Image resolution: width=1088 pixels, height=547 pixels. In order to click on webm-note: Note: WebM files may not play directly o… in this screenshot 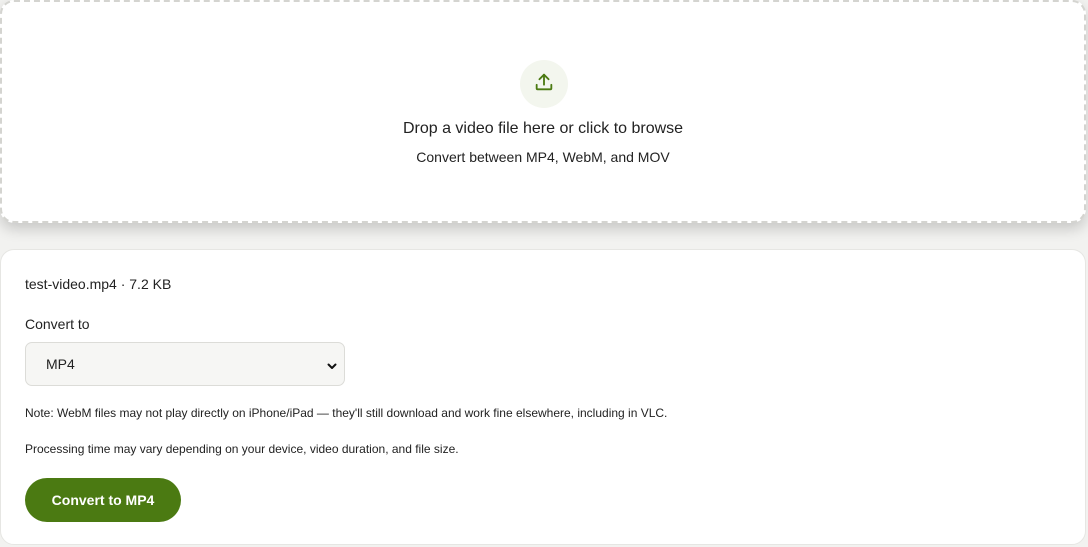, I will do `click(346, 413)`.